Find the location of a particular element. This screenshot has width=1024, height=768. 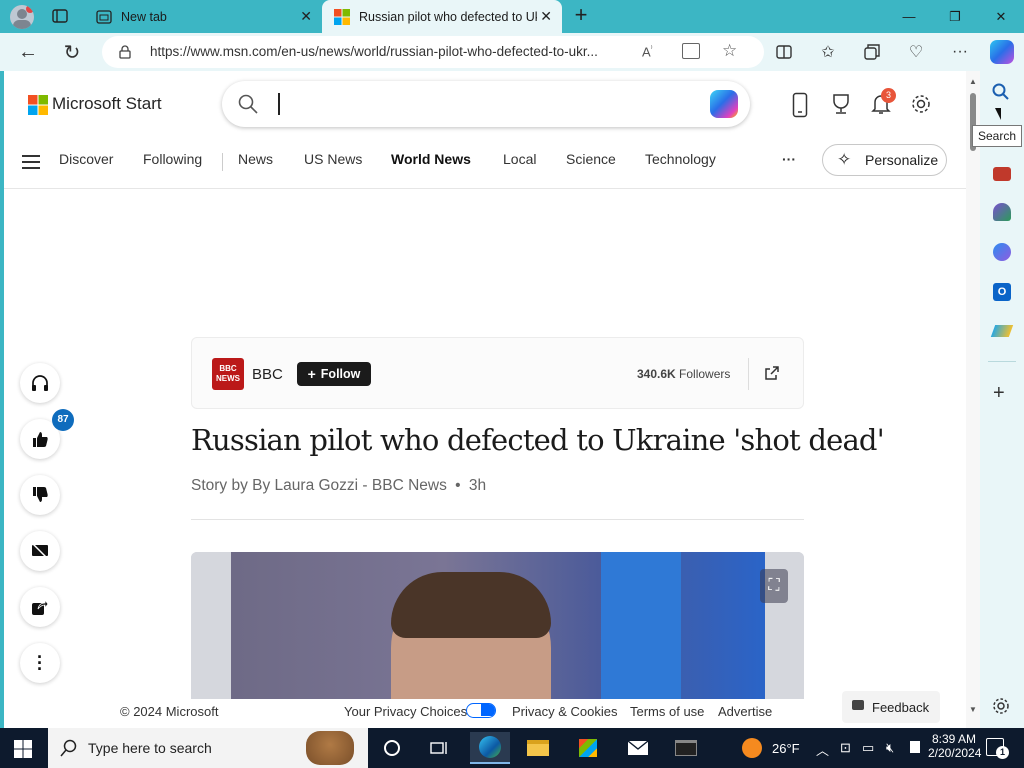

nav-item-news: News is located at coordinates (255, 159).